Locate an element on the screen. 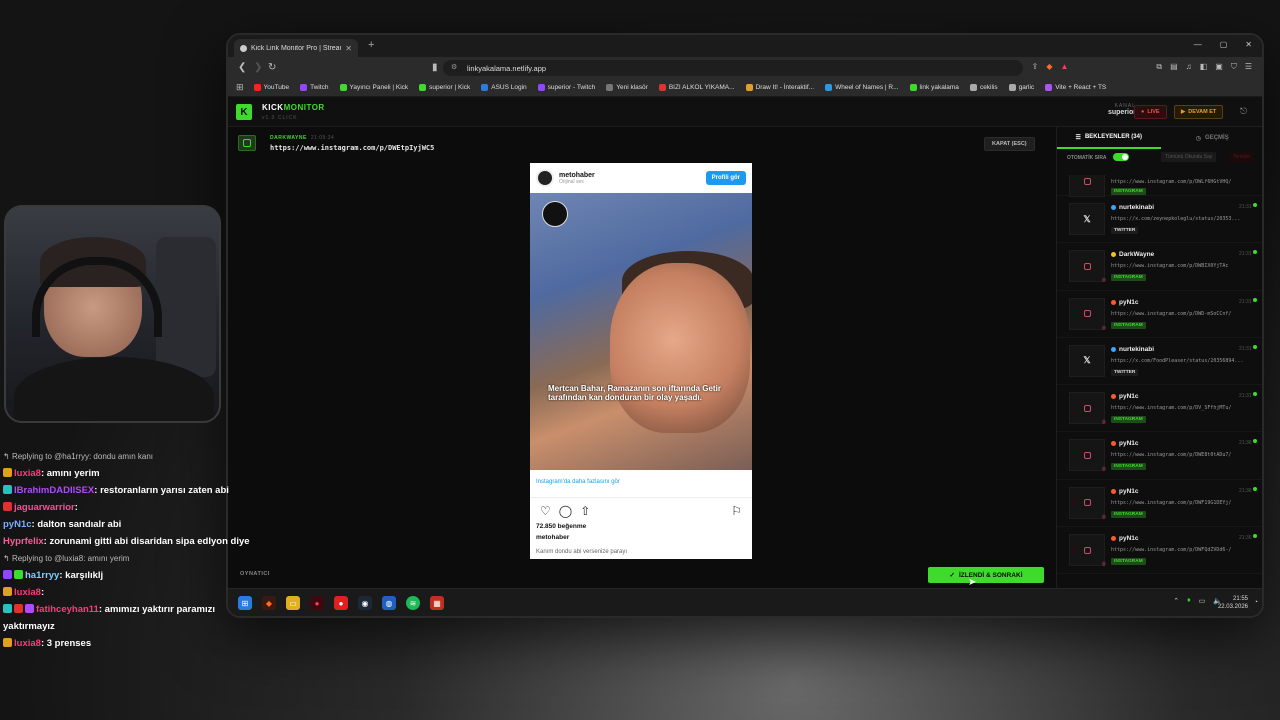 The width and height of the screenshot is (1280, 720). clock: 21:55 22.03.2026 is located at coordinates (1233, 603).